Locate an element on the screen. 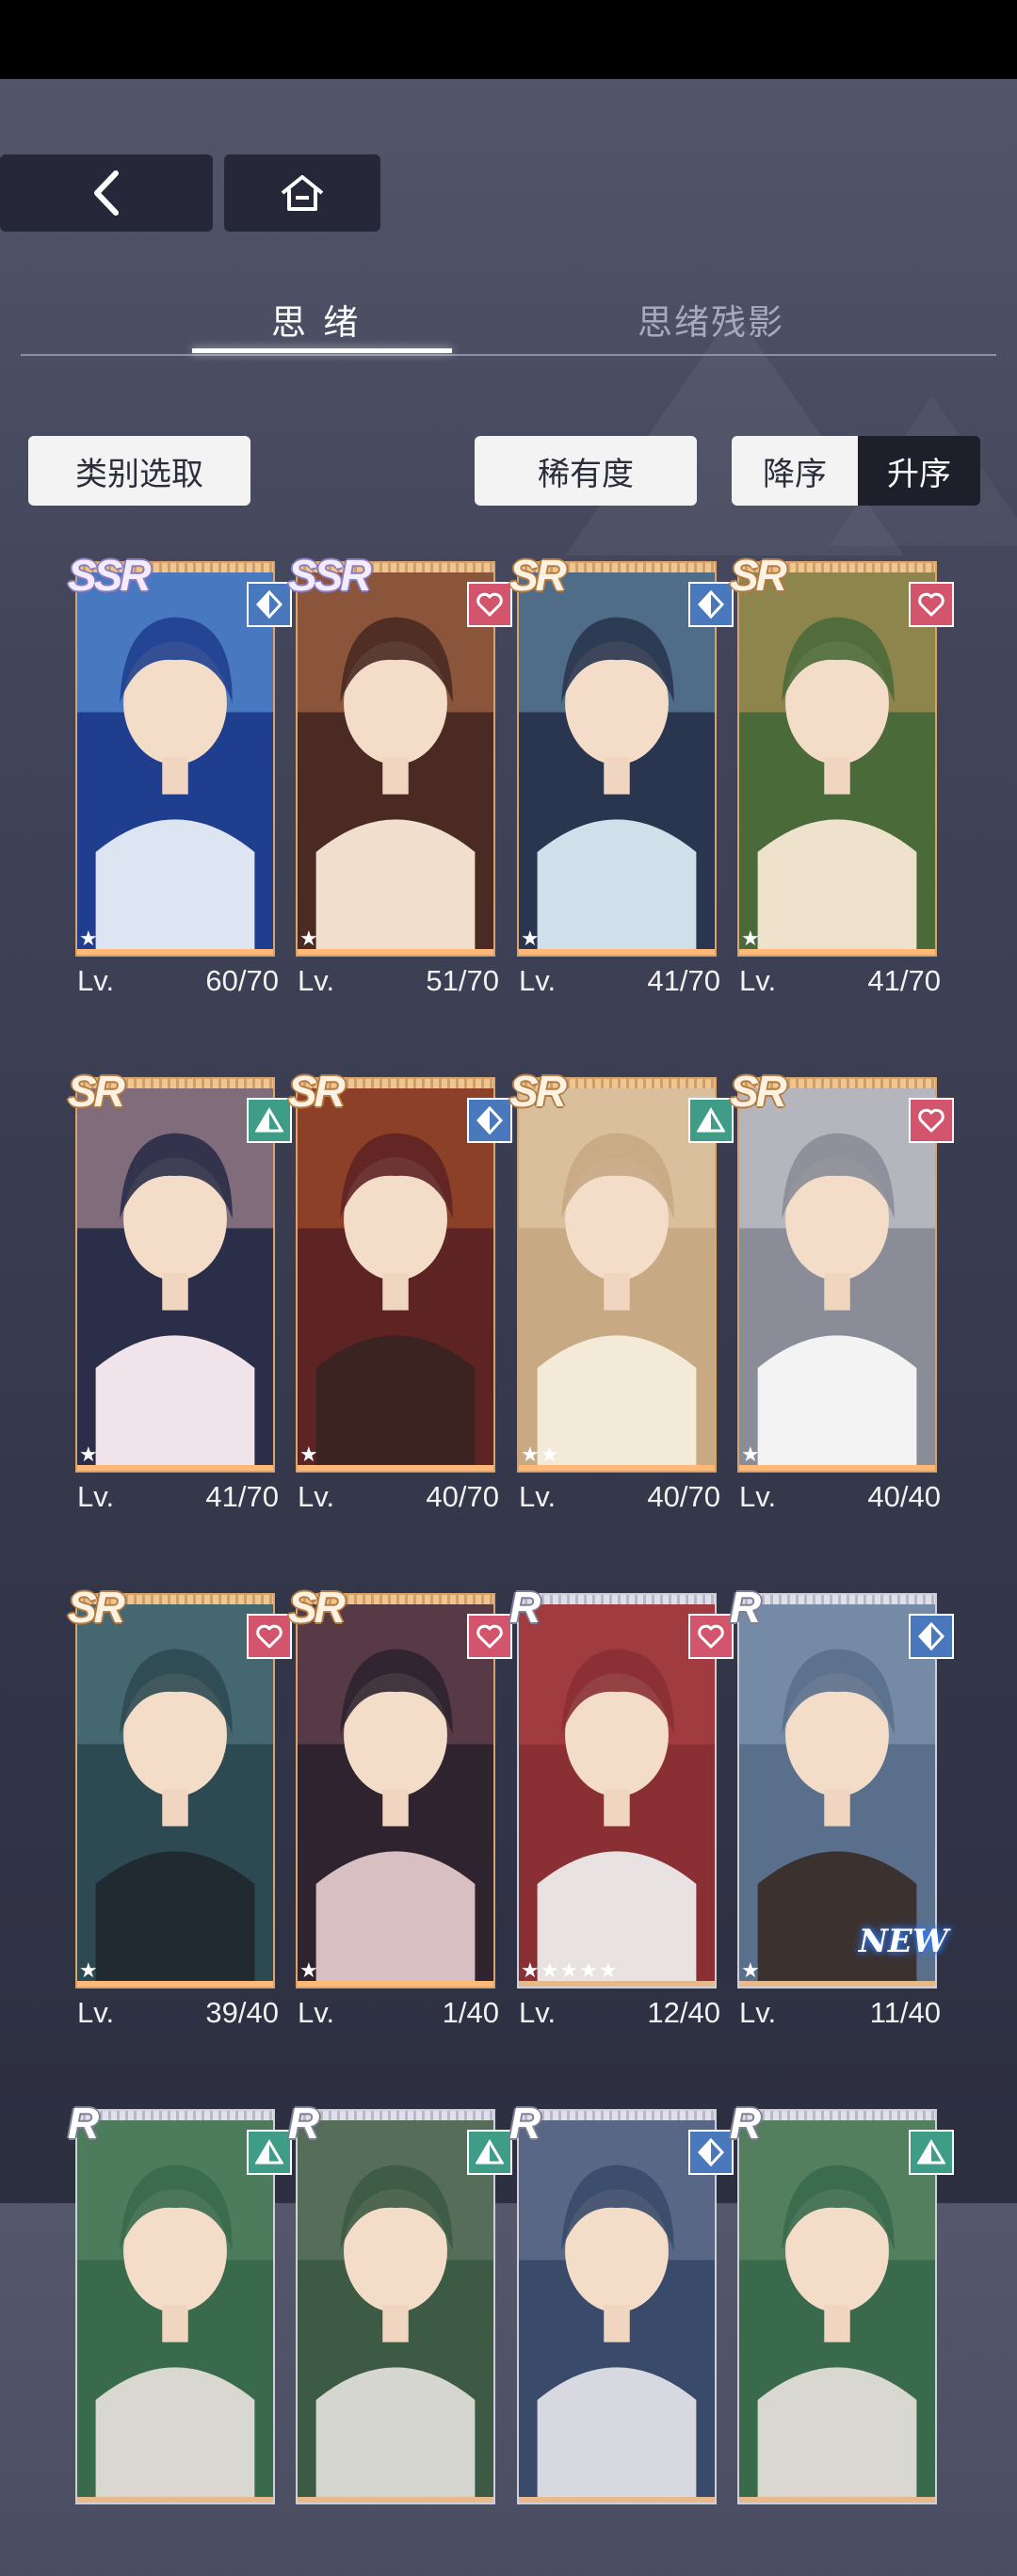  card-8: SR ★ Lv. 40/40 is located at coordinates (842, 1305).